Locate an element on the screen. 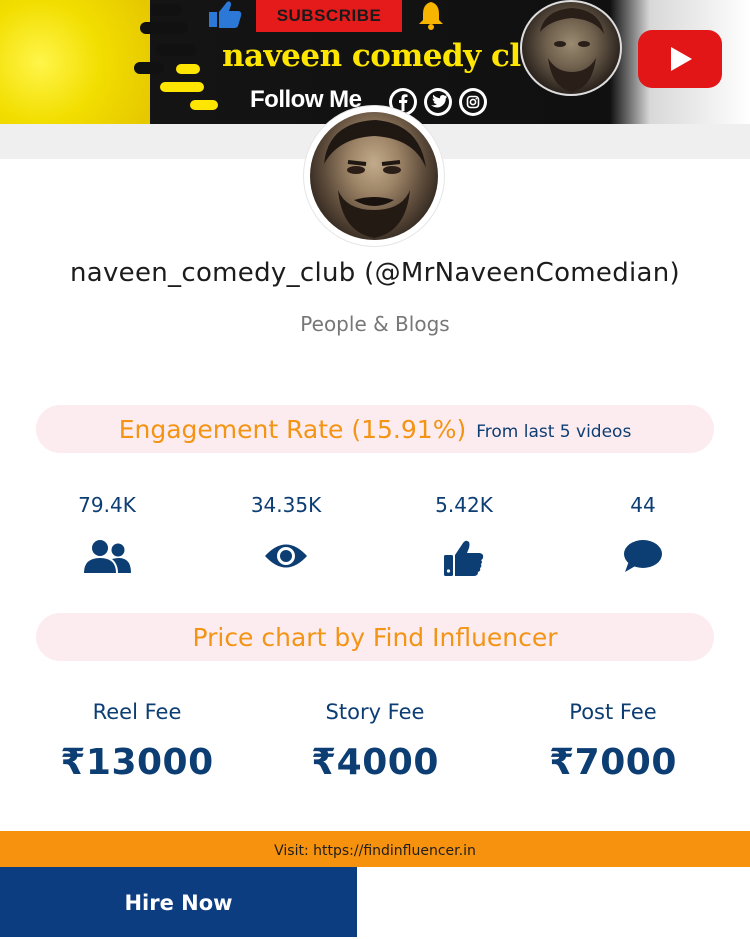  subscribe-button: SUBSCRIBE is located at coordinates (329, 16).